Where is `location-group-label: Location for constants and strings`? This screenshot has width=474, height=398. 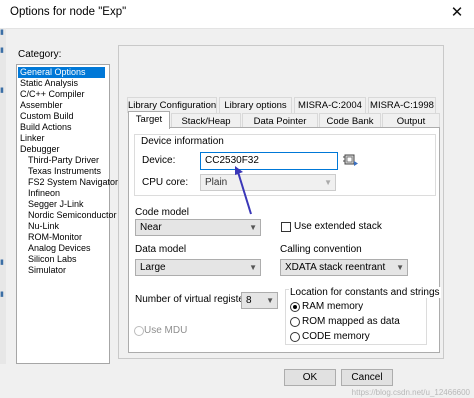 location-group-label: Location for constants and strings is located at coordinates (365, 292).